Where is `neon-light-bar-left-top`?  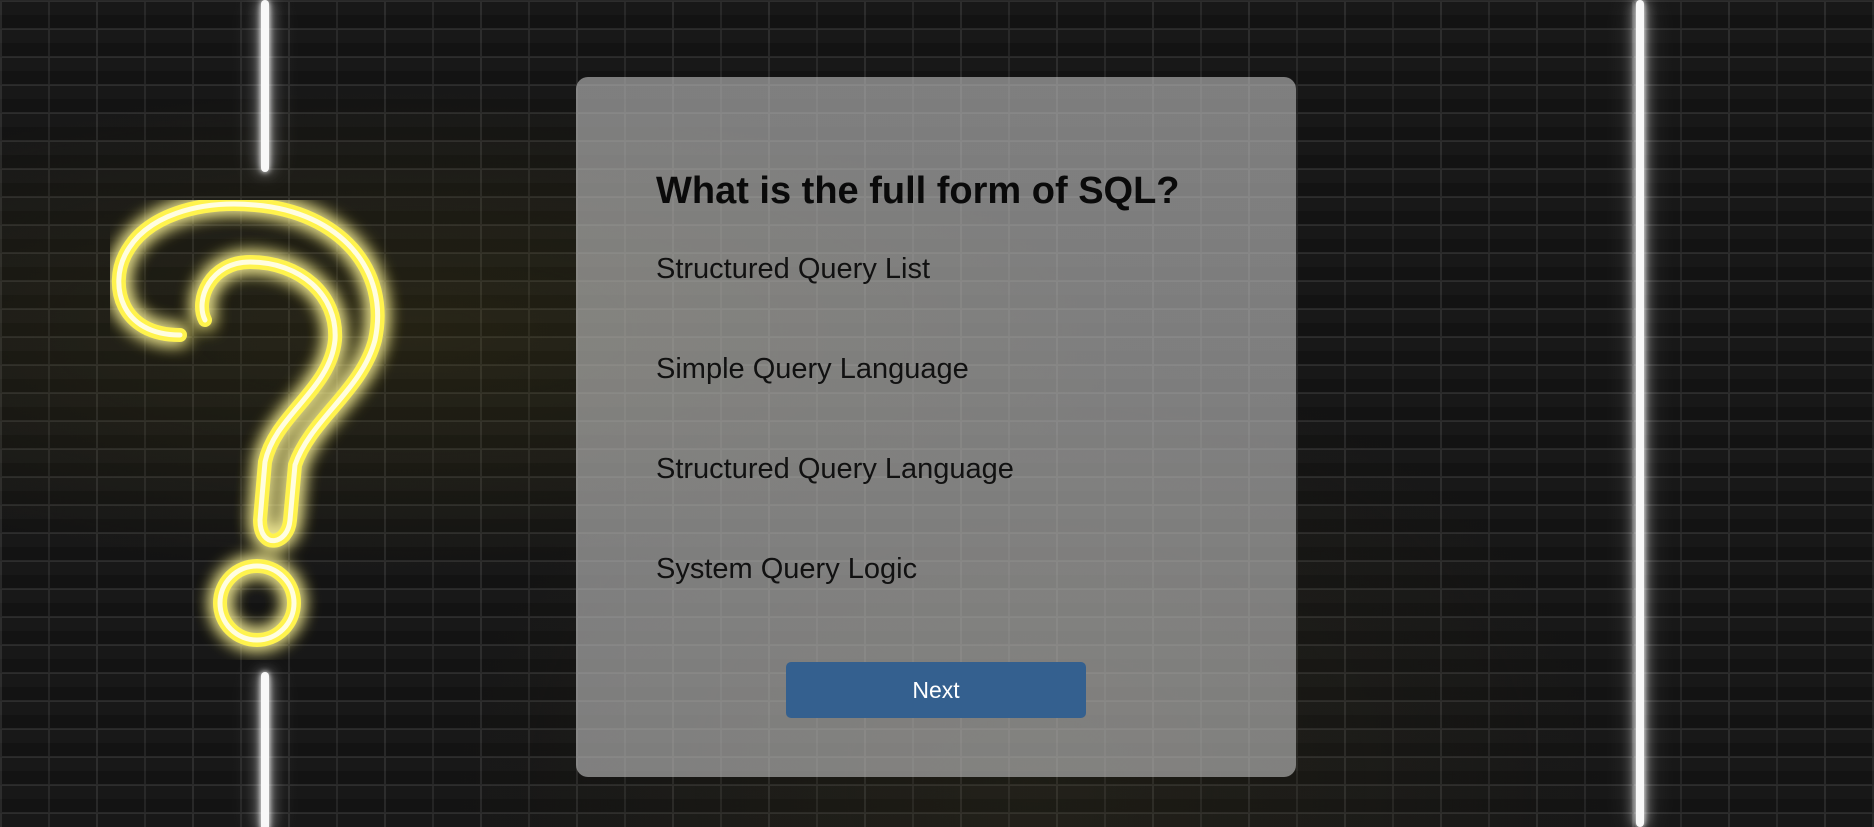 neon-light-bar-left-top is located at coordinates (265, 86).